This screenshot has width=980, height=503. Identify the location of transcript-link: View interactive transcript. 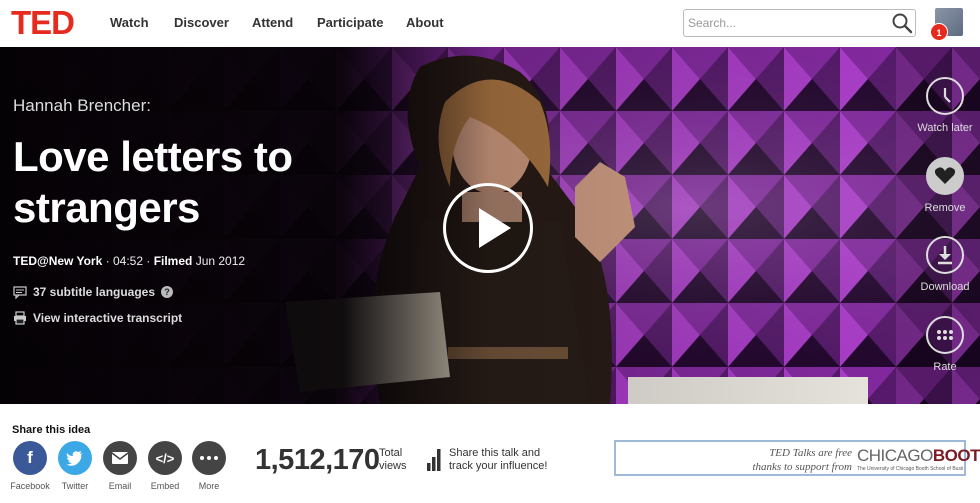
(97, 318).